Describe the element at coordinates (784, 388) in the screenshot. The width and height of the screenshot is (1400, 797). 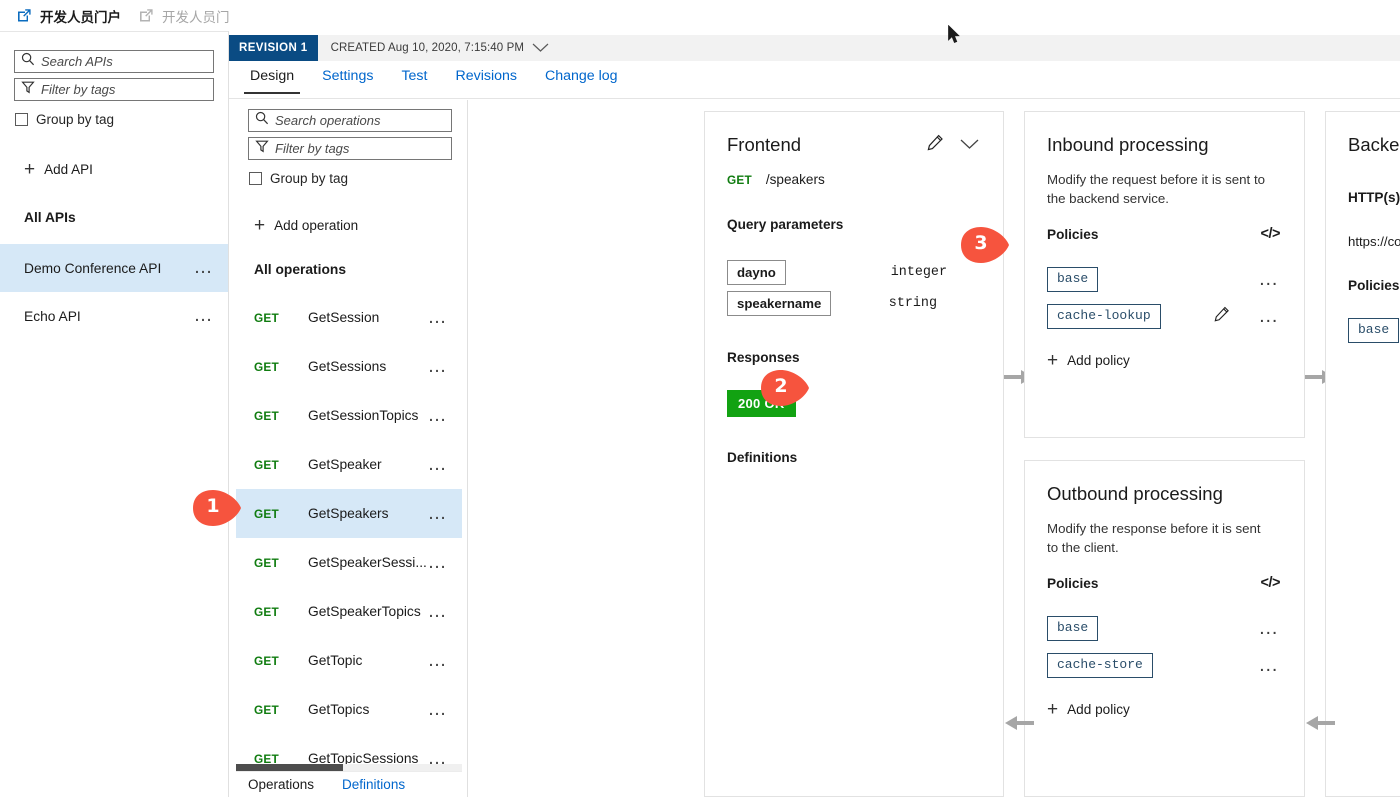
I see `callout-marker-2: 2` at that location.